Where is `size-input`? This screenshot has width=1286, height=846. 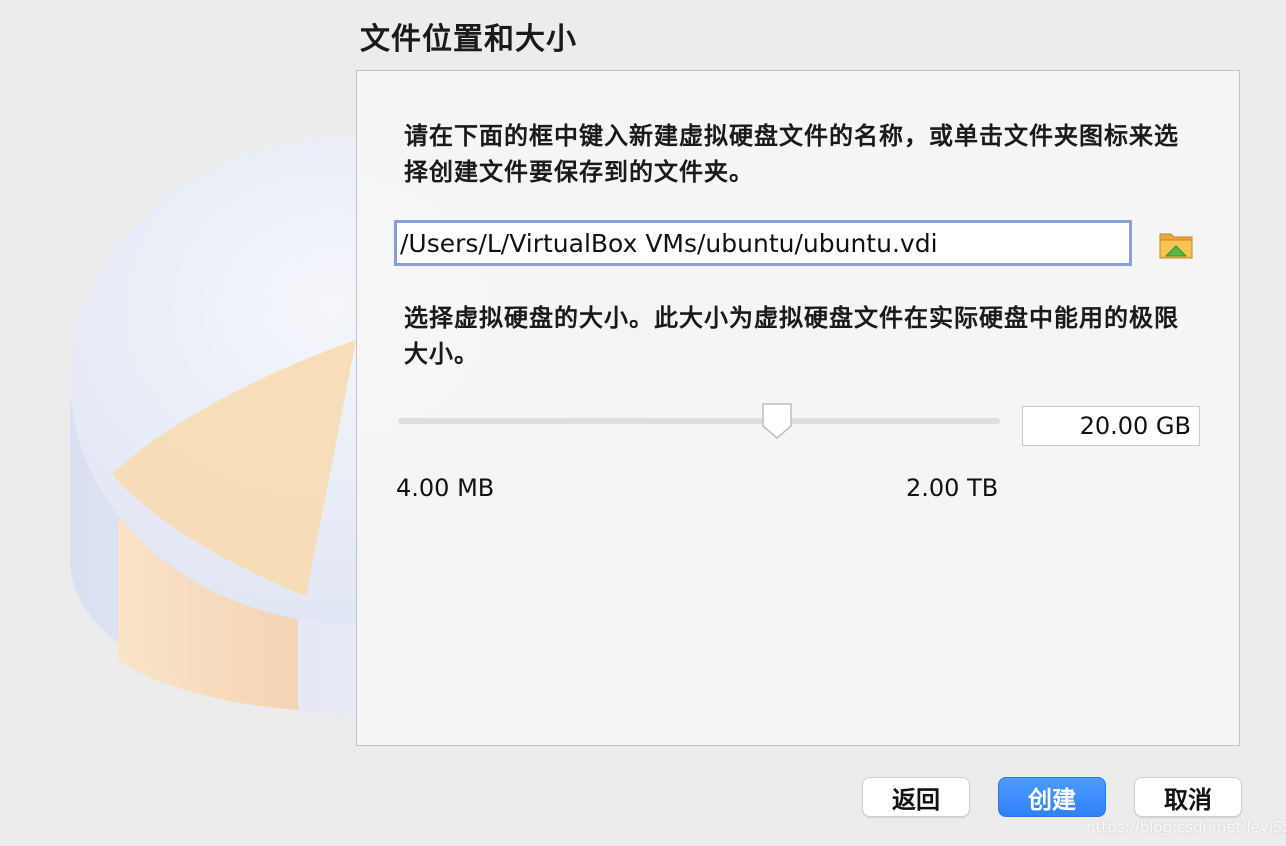 size-input is located at coordinates (1111, 426).